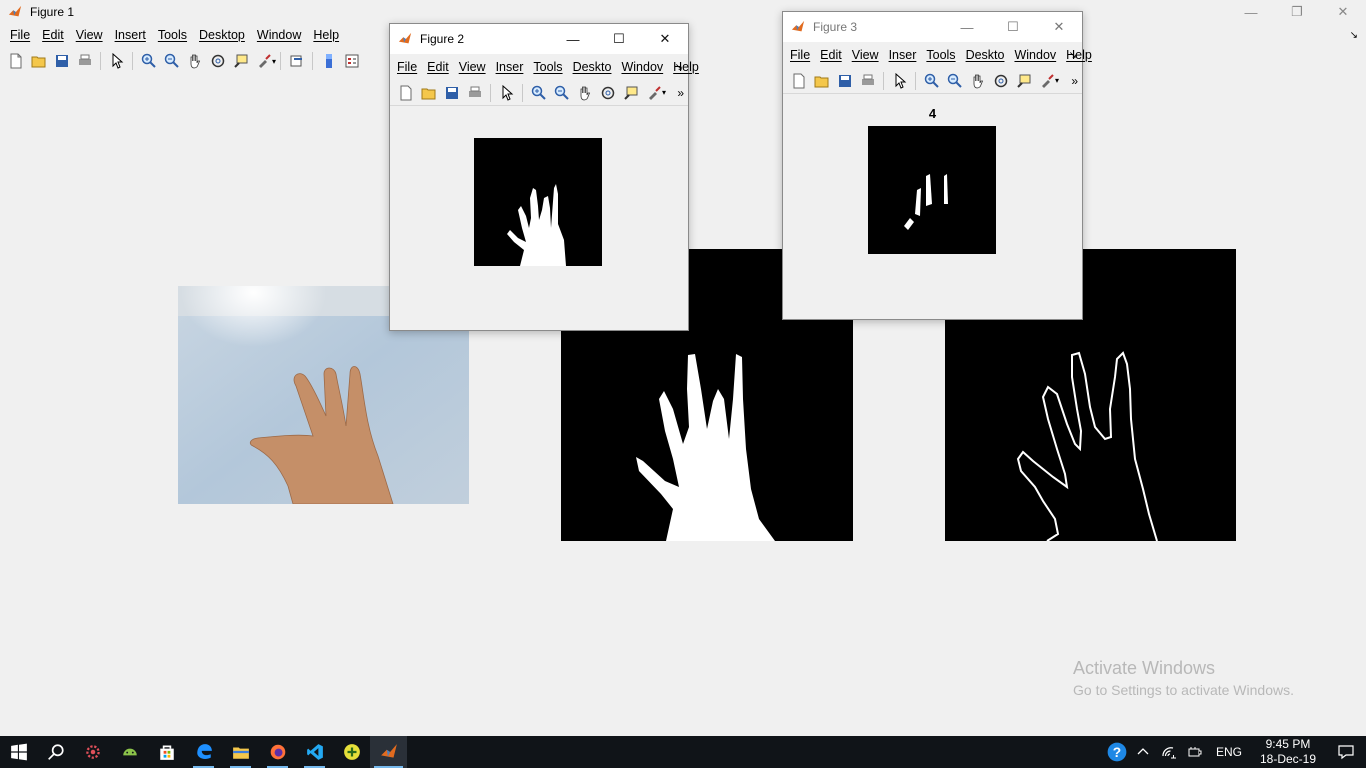 The width and height of the screenshot is (1366, 768). I want to click on notification-icon, so click(1346, 752).